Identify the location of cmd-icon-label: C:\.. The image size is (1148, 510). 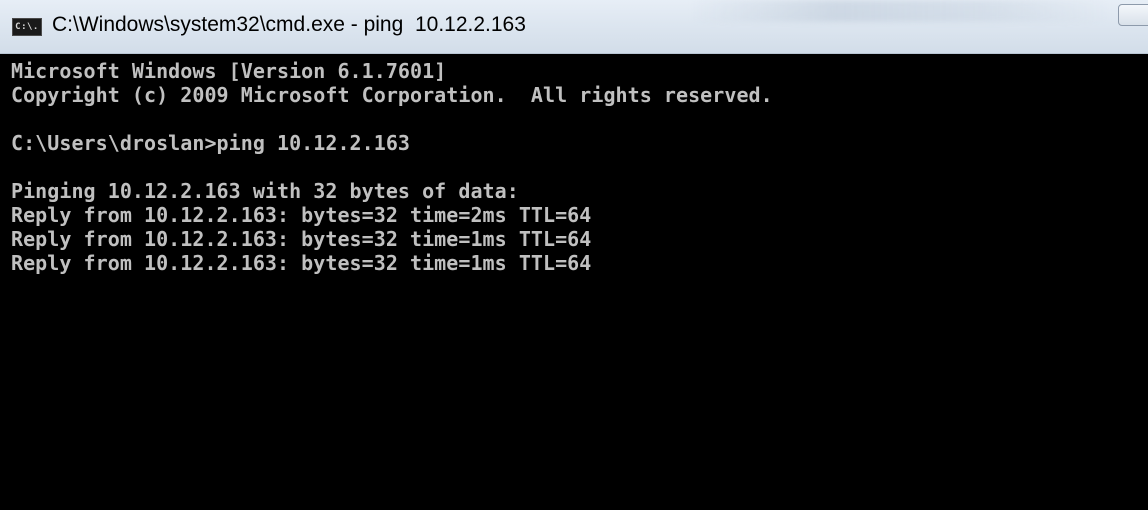
(27, 26).